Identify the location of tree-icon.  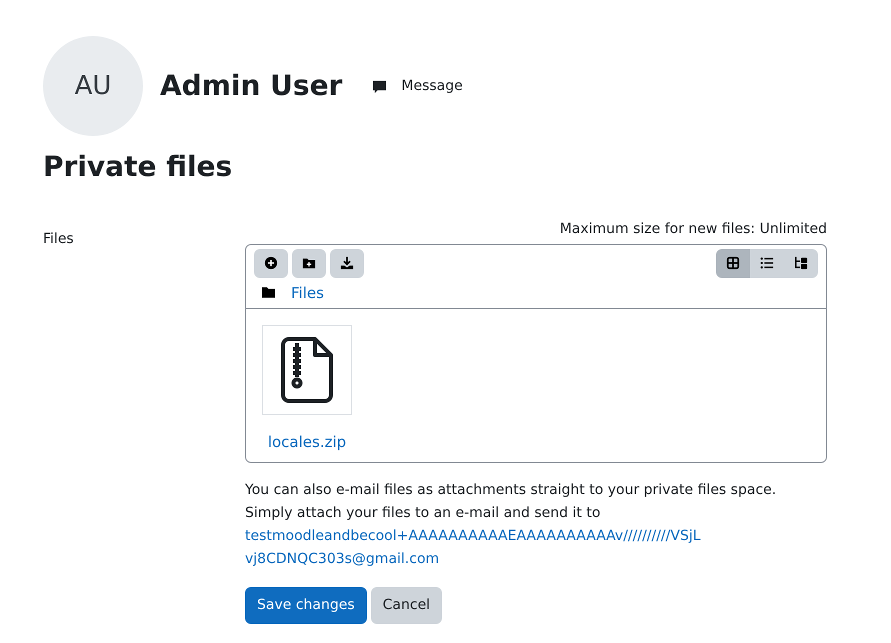
(801, 263).